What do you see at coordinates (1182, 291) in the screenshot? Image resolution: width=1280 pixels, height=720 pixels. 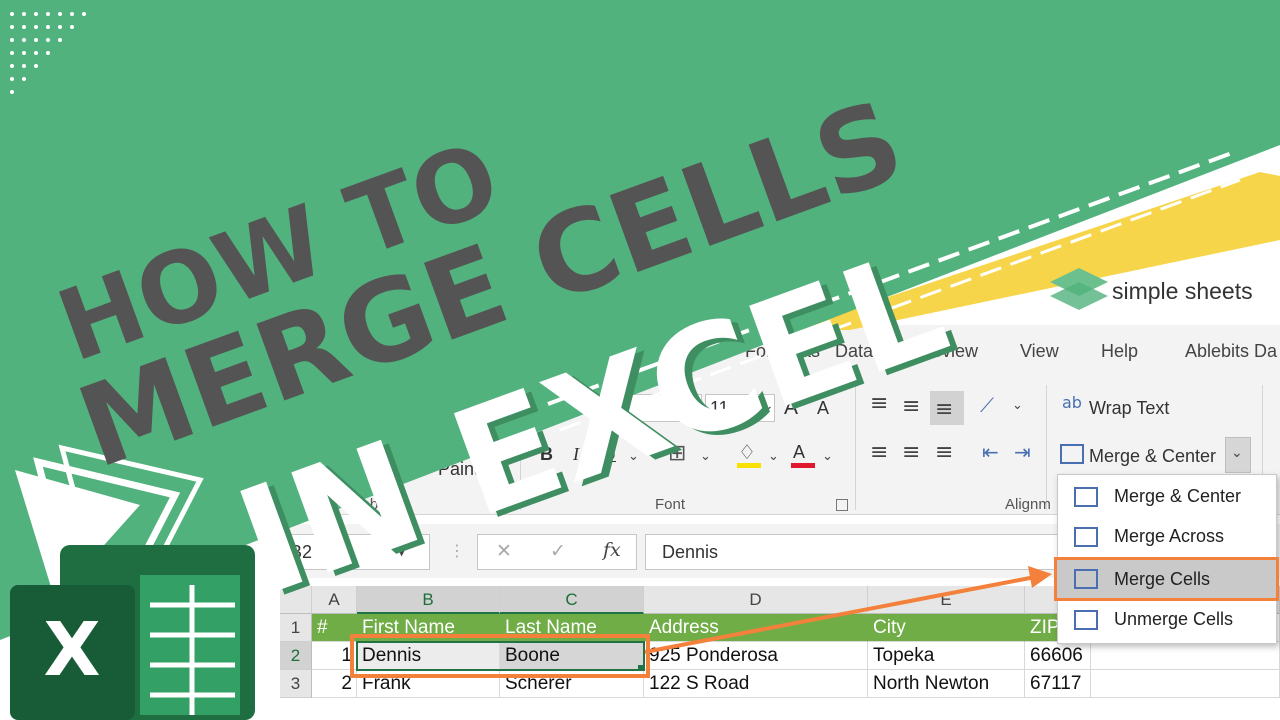 I see `brand-name: simple sheets` at bounding box center [1182, 291].